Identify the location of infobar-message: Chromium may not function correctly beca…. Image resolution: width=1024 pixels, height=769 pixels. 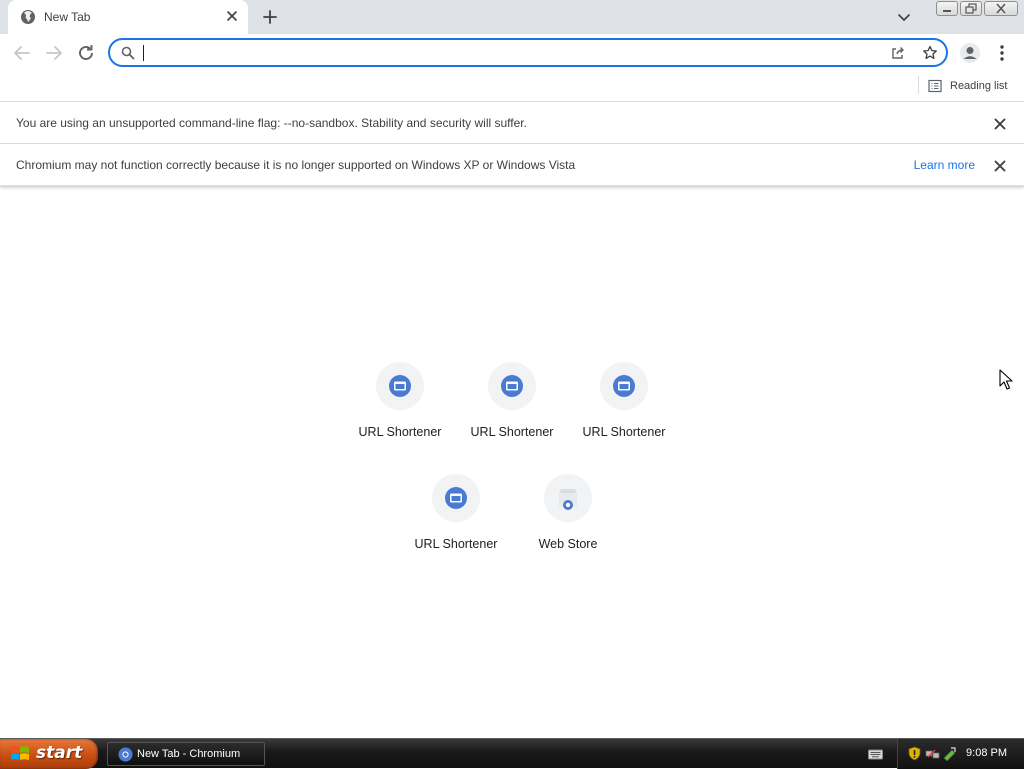
(296, 165).